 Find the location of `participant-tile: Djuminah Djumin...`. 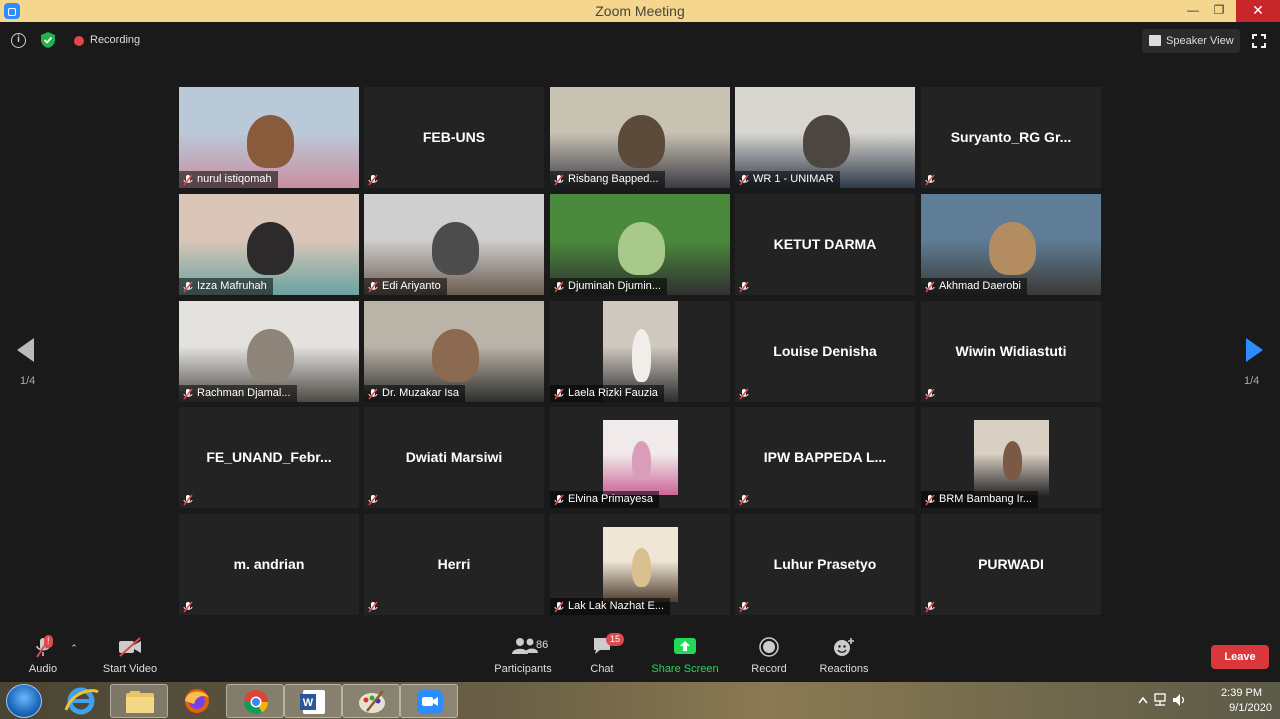

participant-tile: Djuminah Djumin... is located at coordinates (640, 244).